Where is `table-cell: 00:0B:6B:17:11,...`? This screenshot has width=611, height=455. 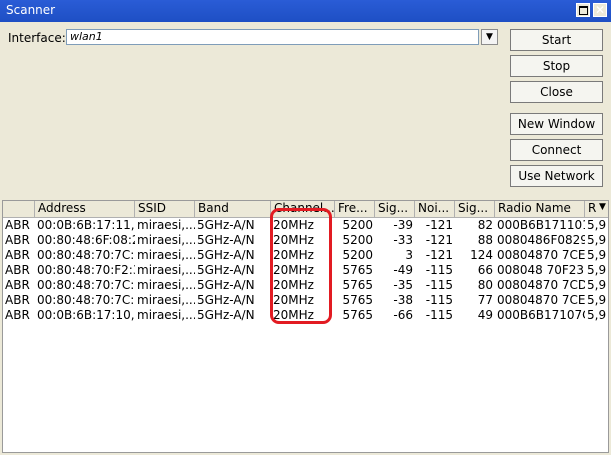 table-cell: 00:0B:6B:17:11,... is located at coordinates (86, 225).